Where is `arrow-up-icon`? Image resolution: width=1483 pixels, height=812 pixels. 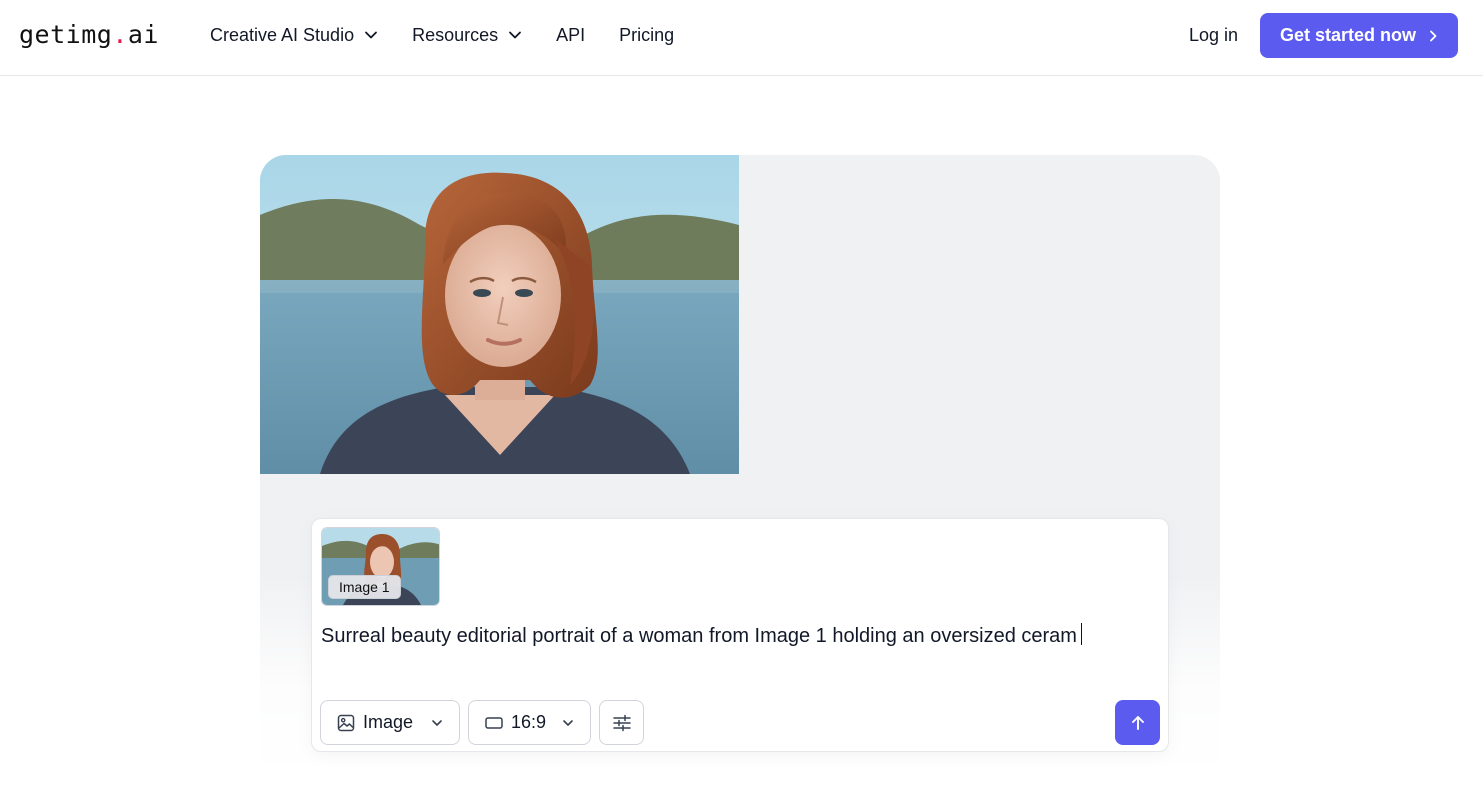
arrow-up-icon is located at coordinates (1138, 723).